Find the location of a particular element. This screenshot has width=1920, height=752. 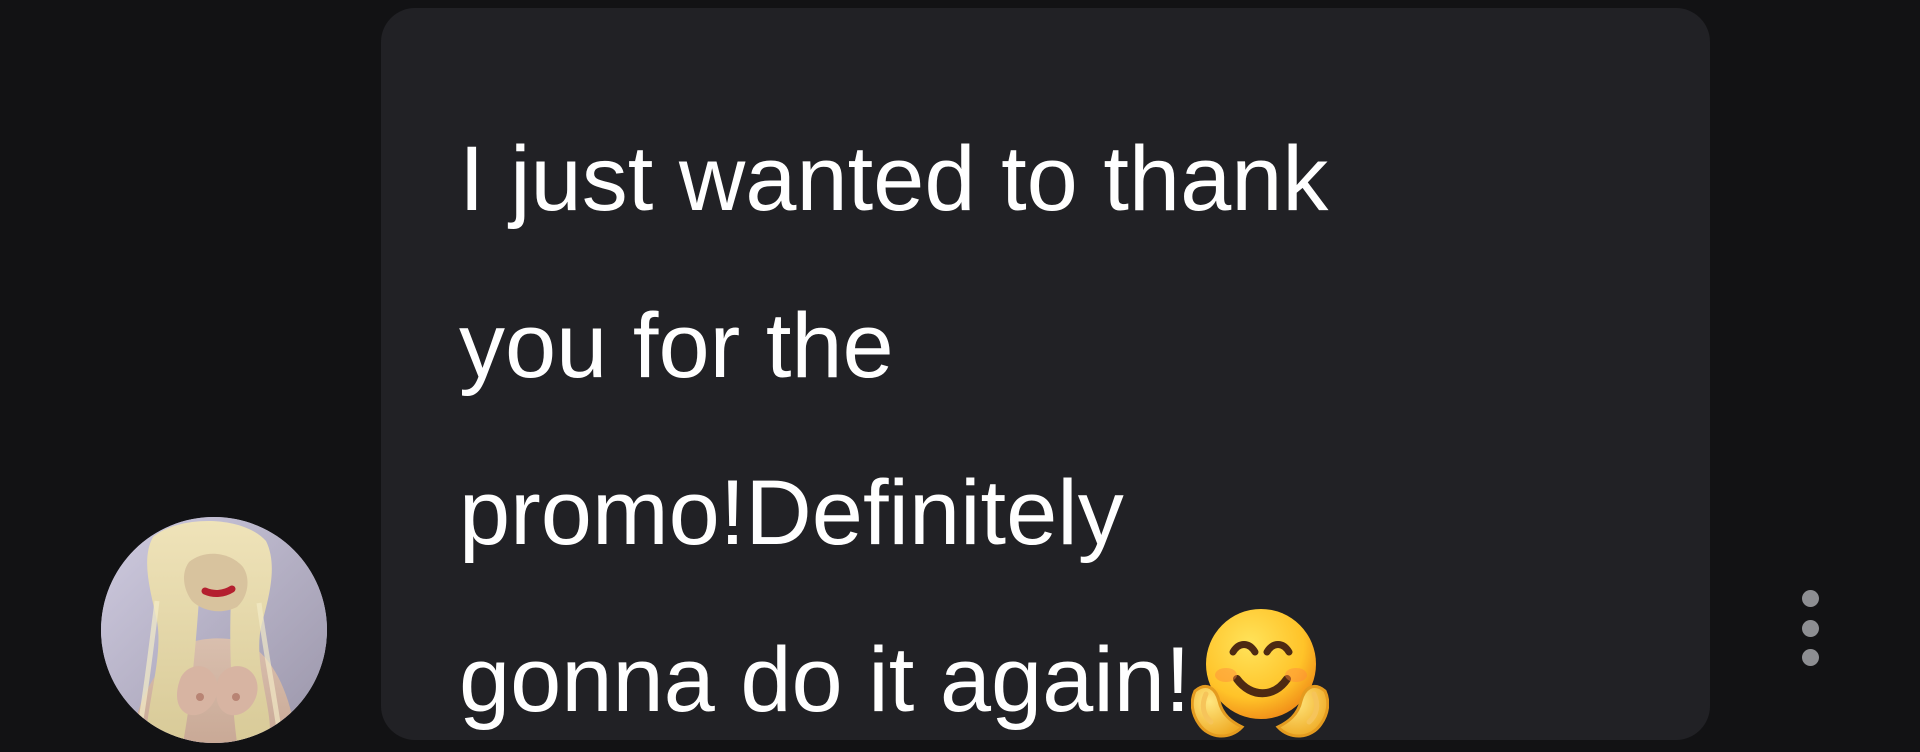

message-line-4: gonna do it again! is located at coordinates (1054, 674).